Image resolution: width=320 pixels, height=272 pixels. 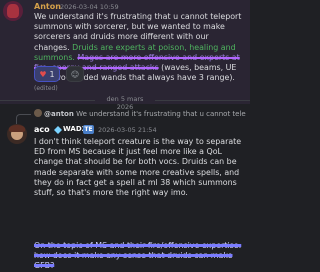 I want to click on avatar-shape, so click(x=13, y=11).